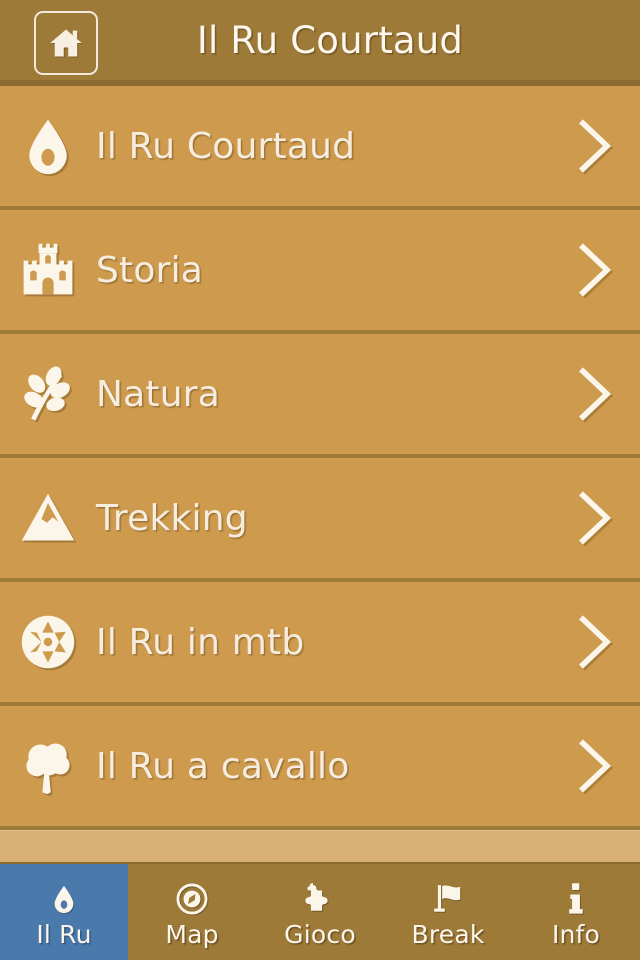 The width and height of the screenshot is (640, 960). I want to click on list-item-label: Storia, so click(150, 270).